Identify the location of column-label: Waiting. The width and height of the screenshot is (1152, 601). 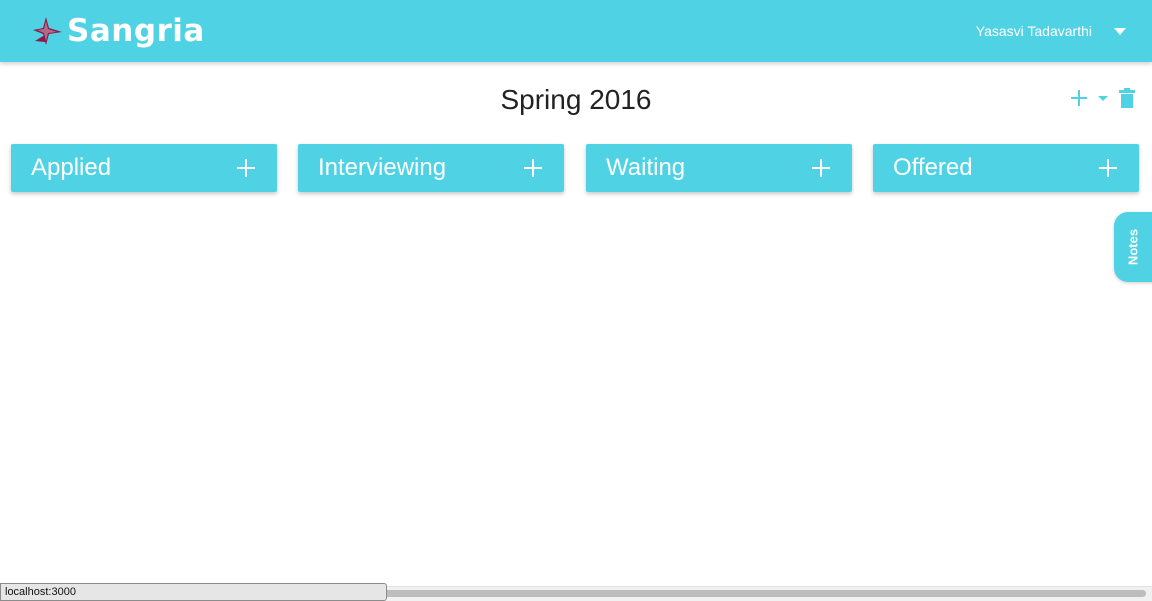
(646, 167).